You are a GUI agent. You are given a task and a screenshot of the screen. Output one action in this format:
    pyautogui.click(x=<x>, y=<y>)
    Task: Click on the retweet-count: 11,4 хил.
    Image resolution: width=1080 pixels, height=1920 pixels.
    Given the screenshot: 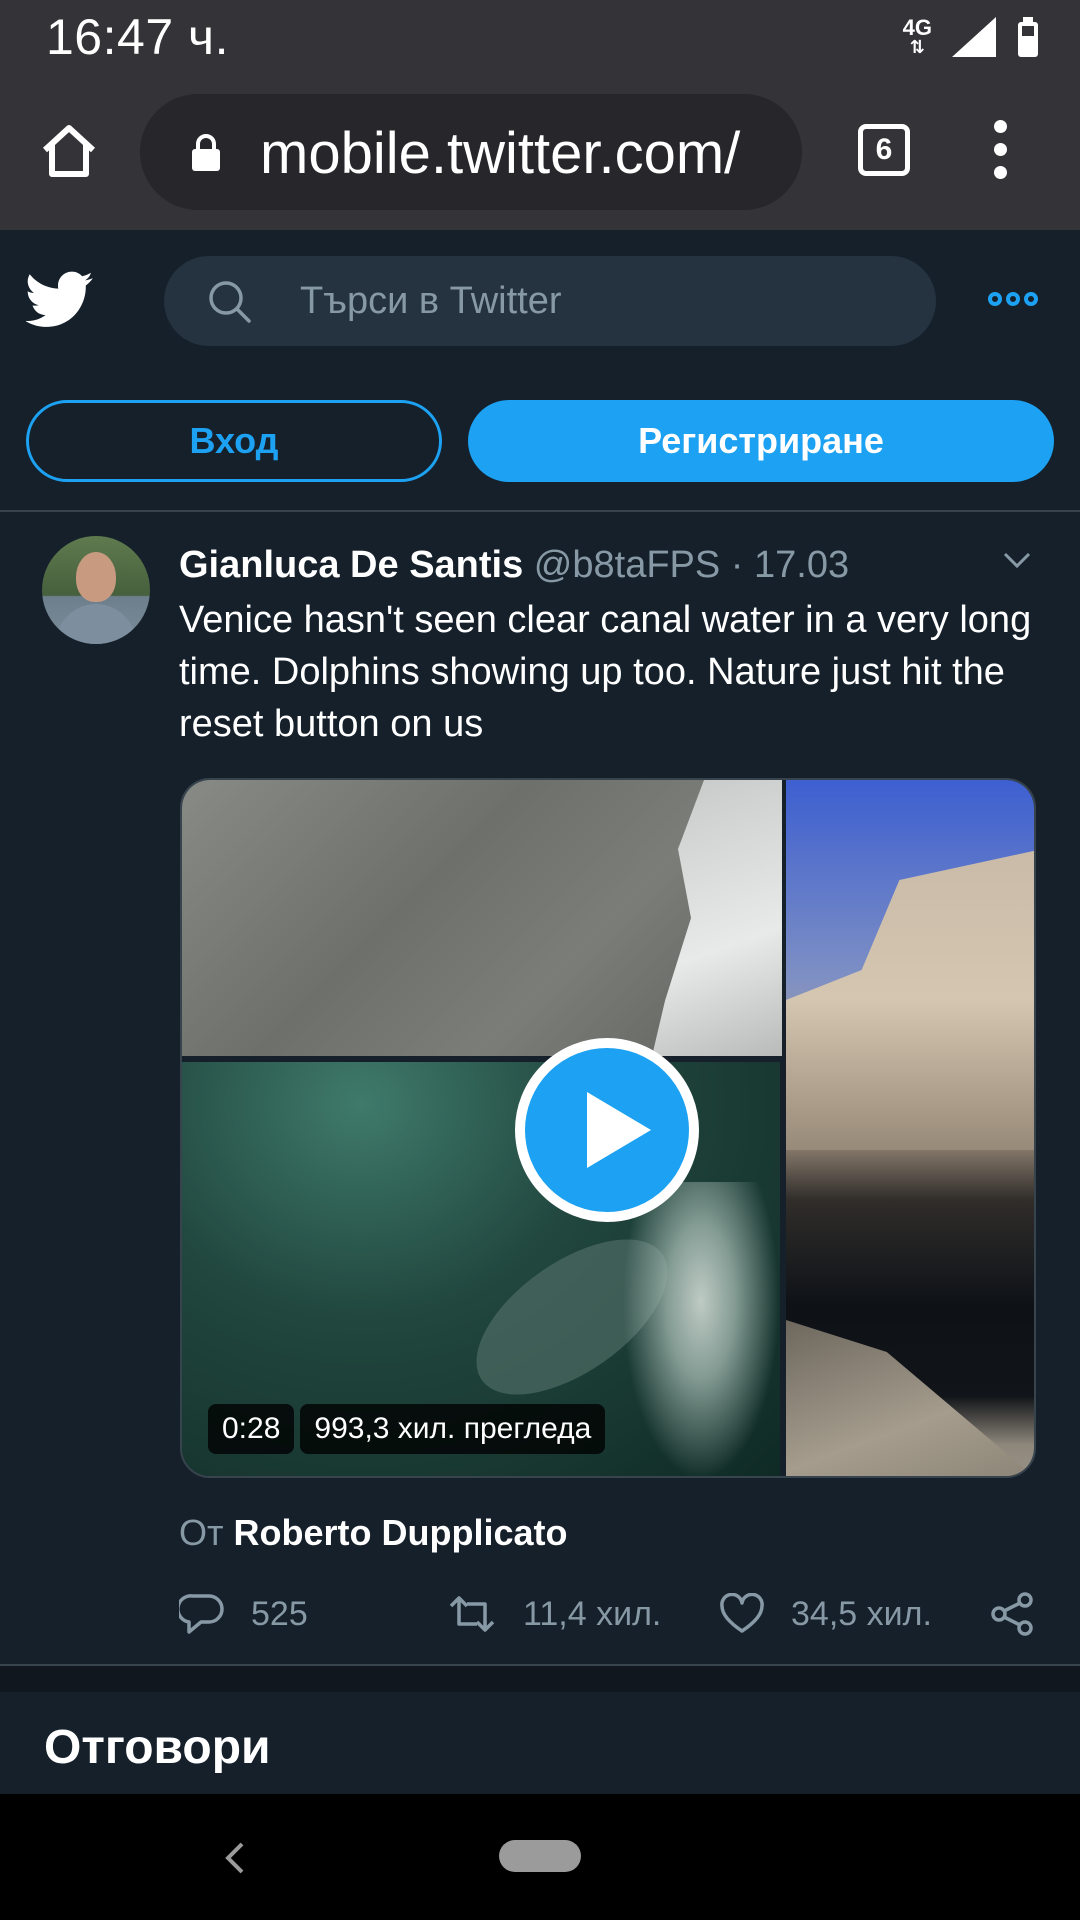 What is the action you would take?
    pyautogui.click(x=592, y=1613)
    